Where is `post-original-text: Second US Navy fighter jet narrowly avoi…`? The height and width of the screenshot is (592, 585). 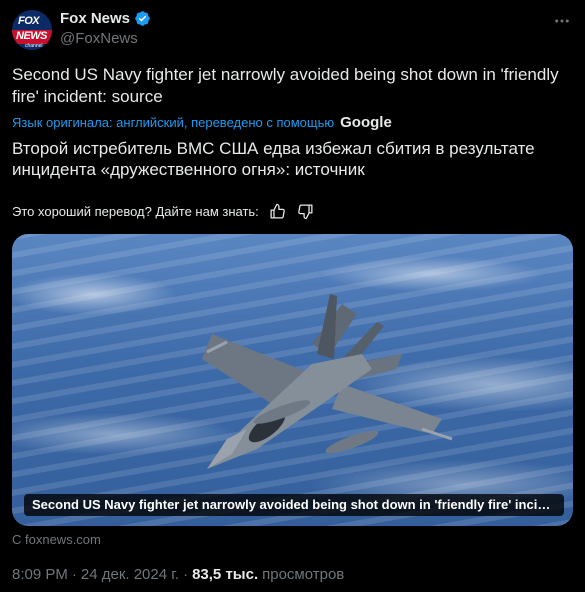
post-original-text: Second US Navy fighter jet narrowly avoi… is located at coordinates (285, 85).